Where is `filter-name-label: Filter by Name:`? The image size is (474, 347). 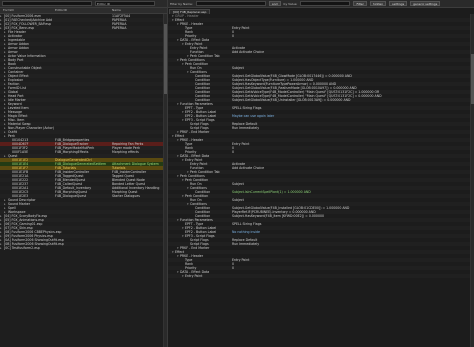
filter-name-label: Filter by Name: is located at coordinates (181, 3).